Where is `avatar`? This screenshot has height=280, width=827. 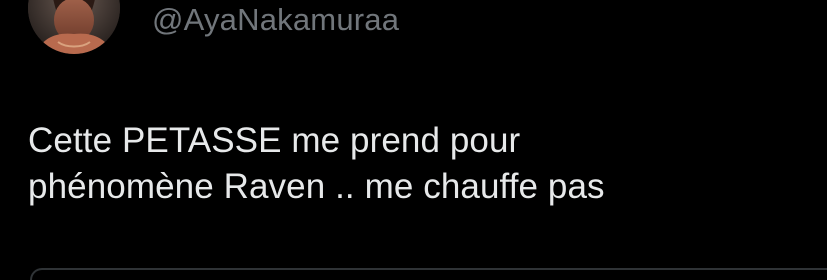
avatar is located at coordinates (74, 27).